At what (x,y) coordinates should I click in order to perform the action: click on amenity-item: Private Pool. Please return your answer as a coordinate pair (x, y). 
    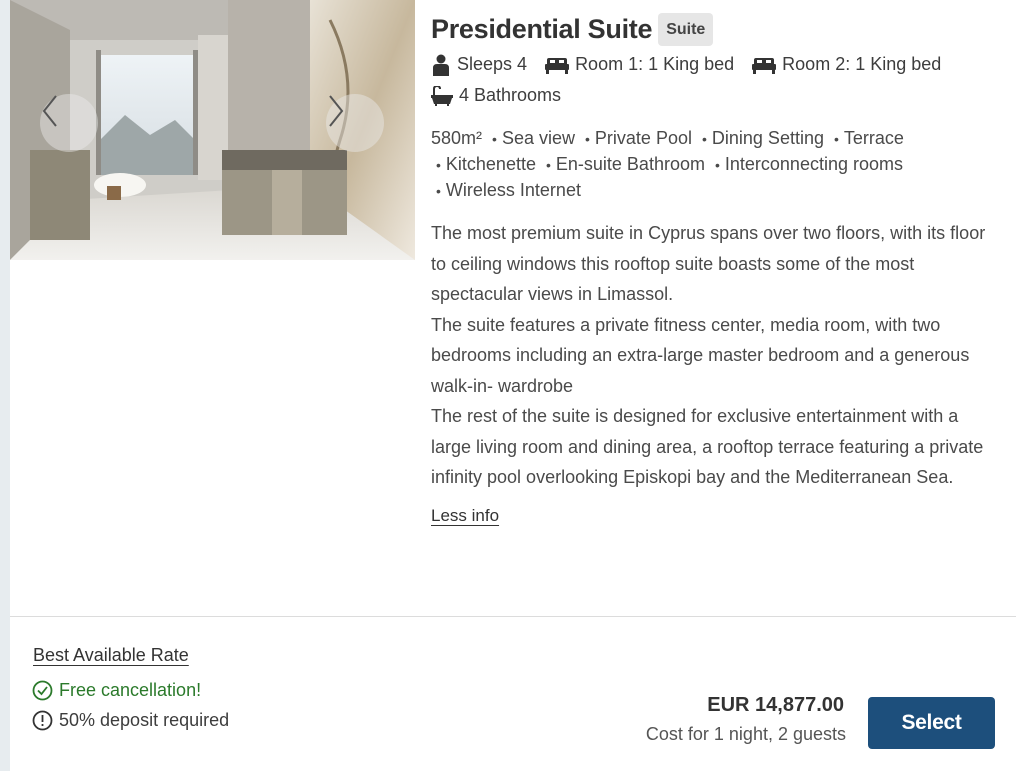
    Looking at the image, I should click on (643, 138).